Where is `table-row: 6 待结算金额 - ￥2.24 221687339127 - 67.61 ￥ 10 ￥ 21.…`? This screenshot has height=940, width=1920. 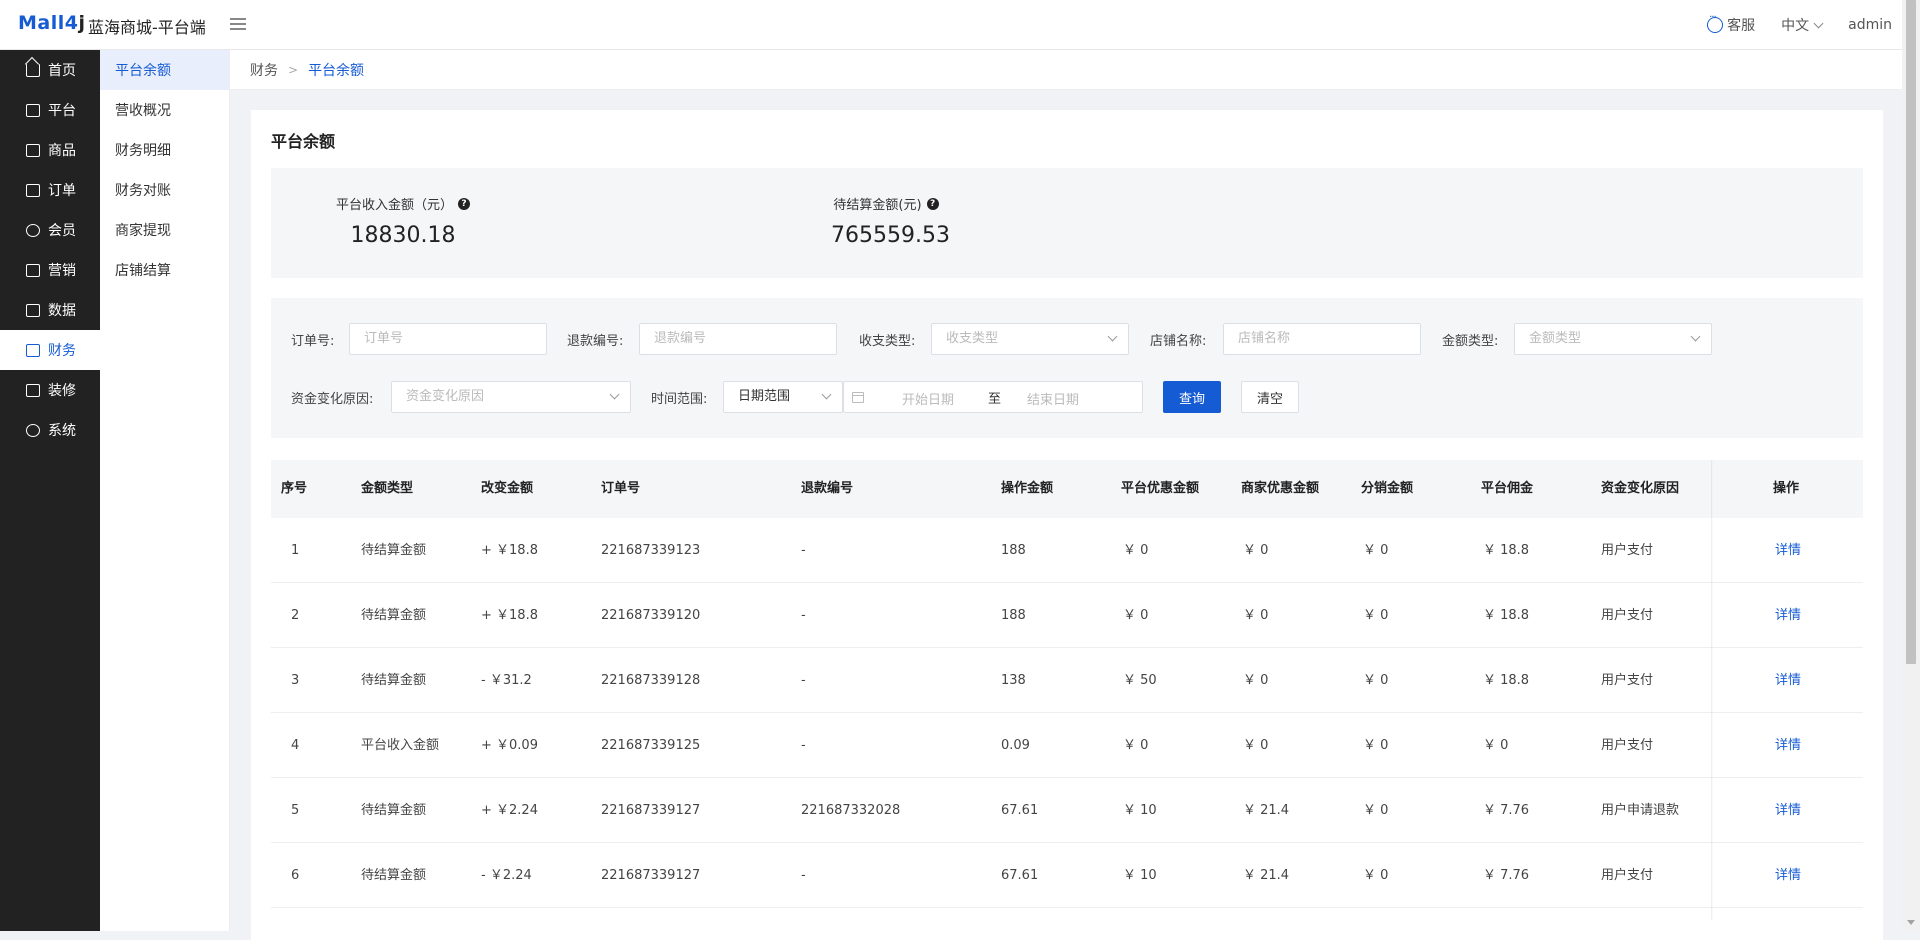
table-row: 6 待结算金额 - ￥2.24 221687339127 - 67.61 ￥ 10 ￥ 21.… is located at coordinates (1067, 875).